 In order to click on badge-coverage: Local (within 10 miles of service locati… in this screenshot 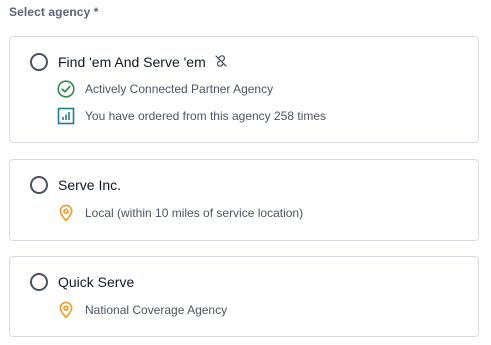, I will do `click(180, 213)`.